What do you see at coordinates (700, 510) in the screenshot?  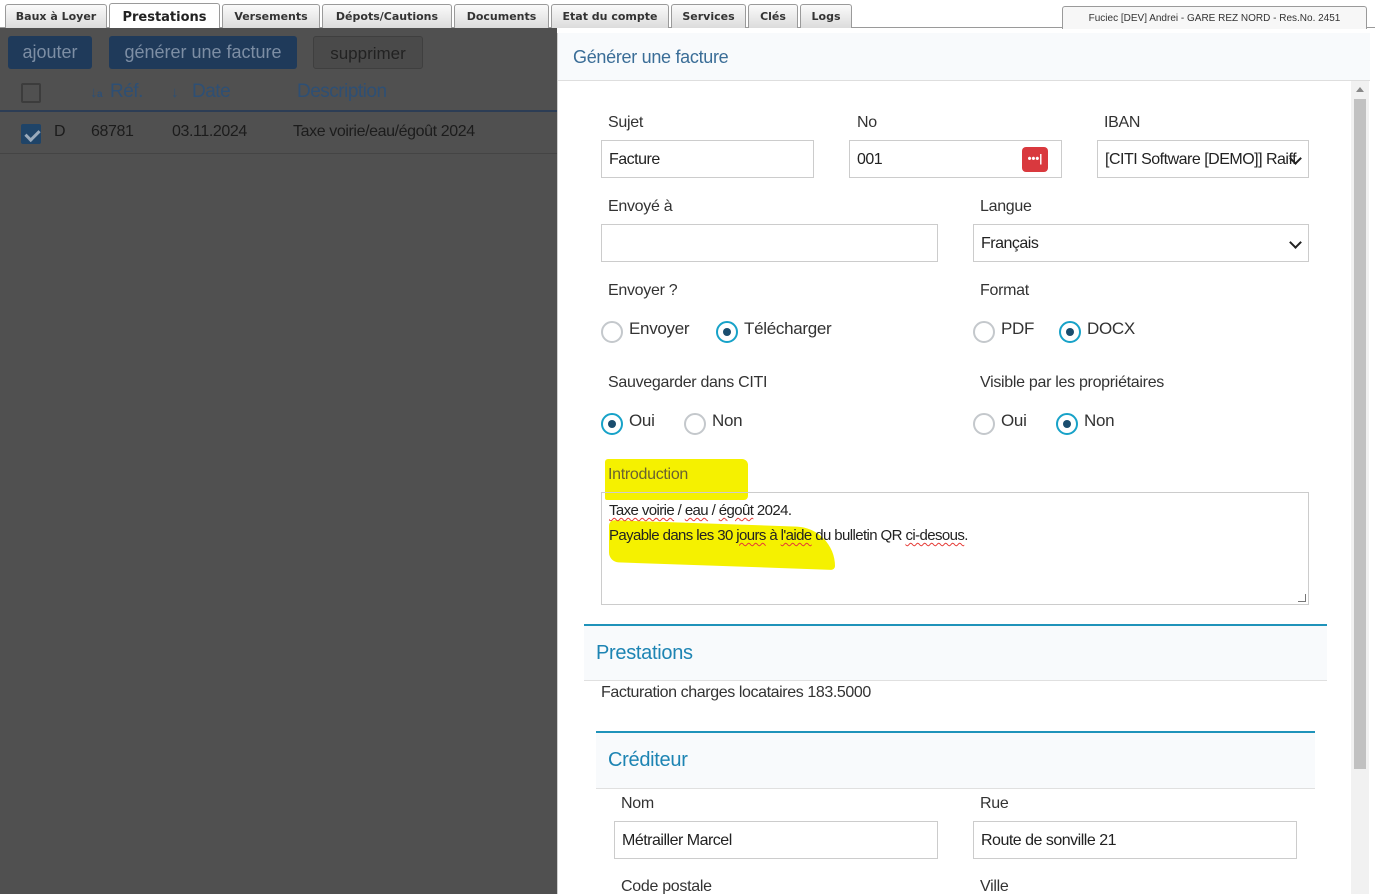 I see `introduction-line-1: Taxe voirie / eau / égoût 2024.` at bounding box center [700, 510].